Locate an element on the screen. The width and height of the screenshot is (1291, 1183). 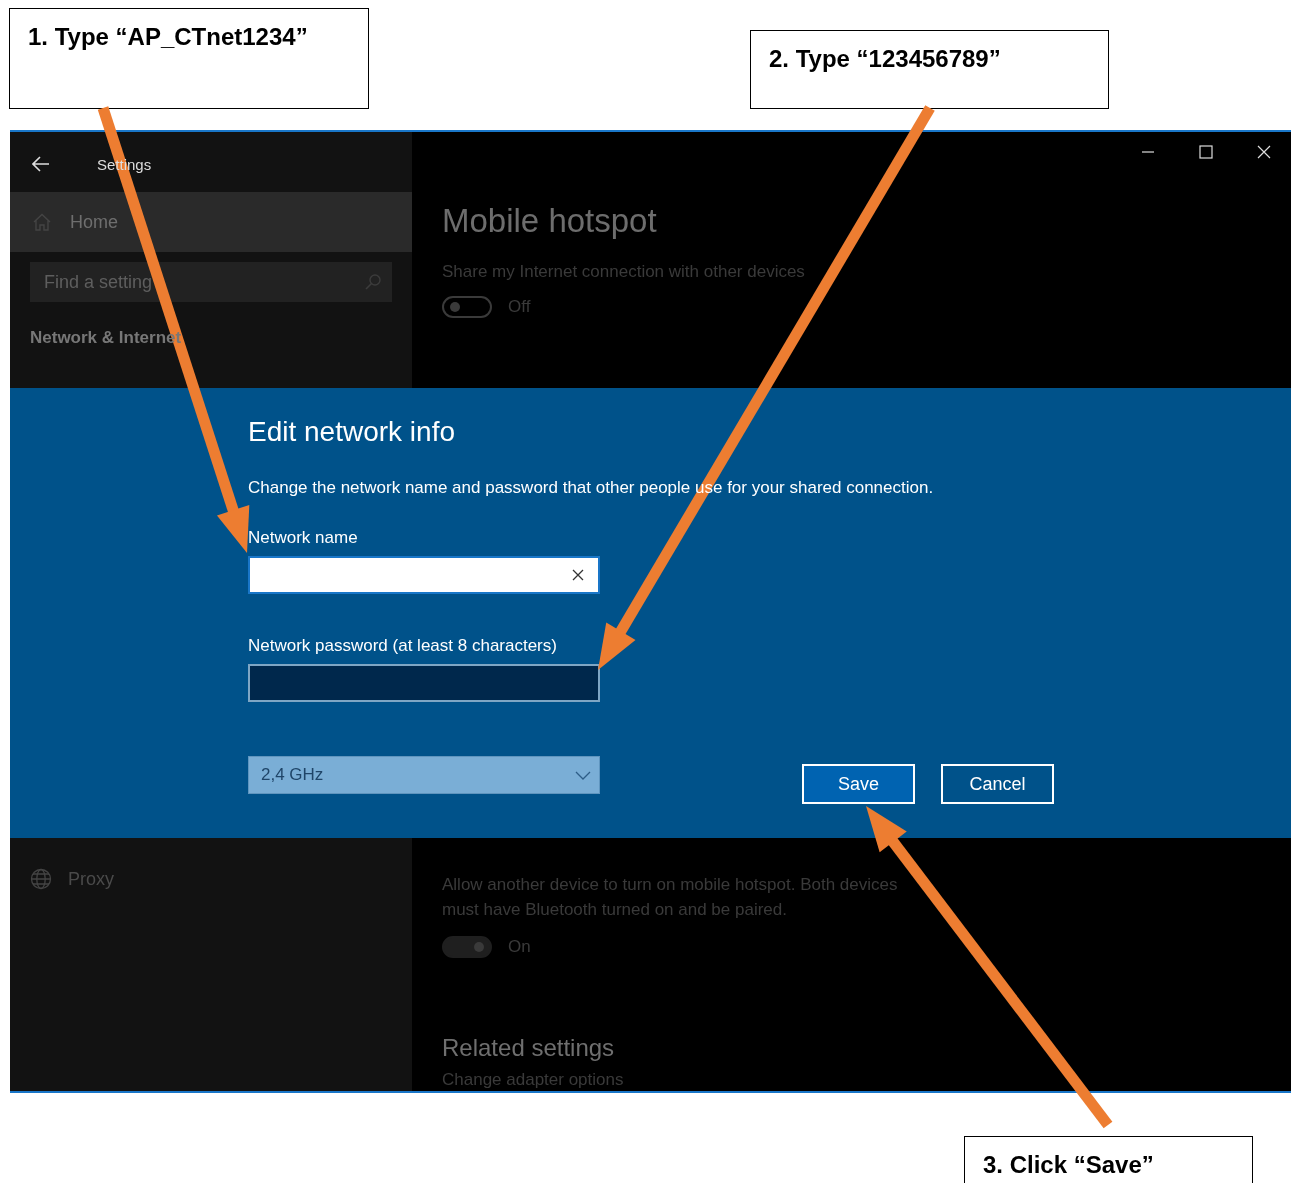
globe-icon is located at coordinates (41, 879).